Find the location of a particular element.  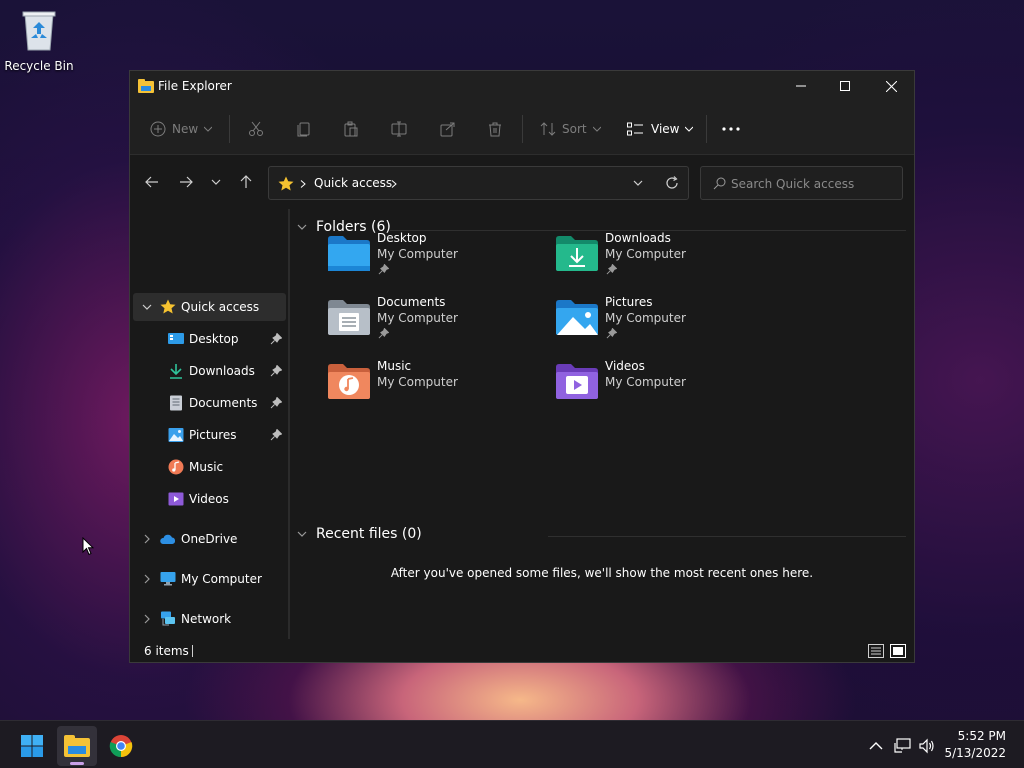

back-button is located at coordinates (152, 182).